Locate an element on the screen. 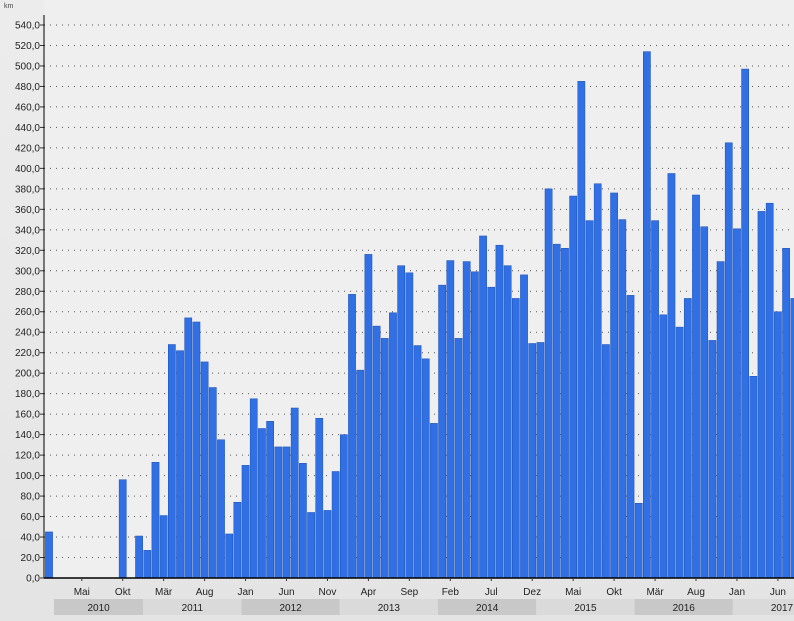  x-tick-label: Jun is located at coordinates (286, 592).